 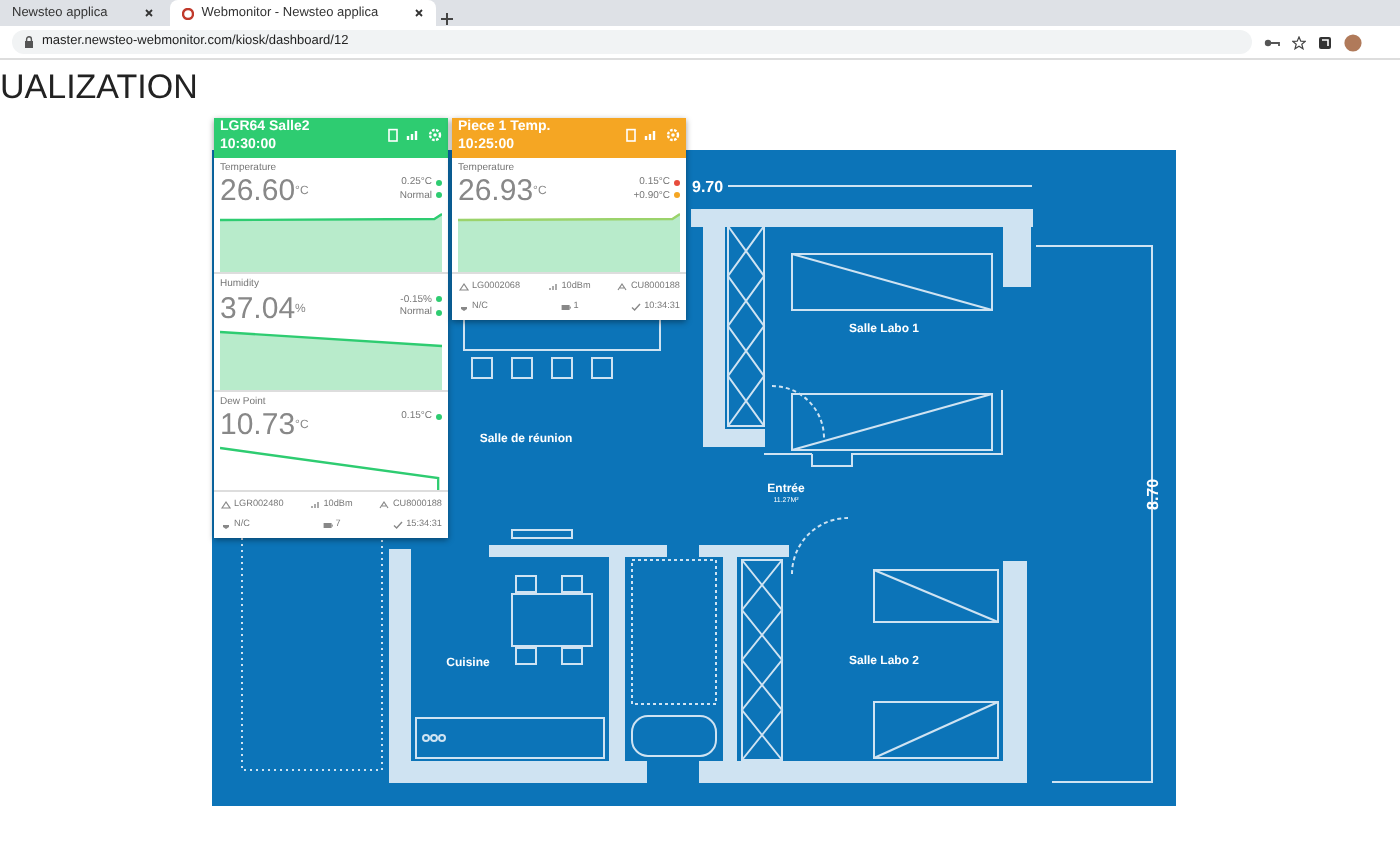 What do you see at coordinates (674, 736) in the screenshot?
I see `bathtub-drawing` at bounding box center [674, 736].